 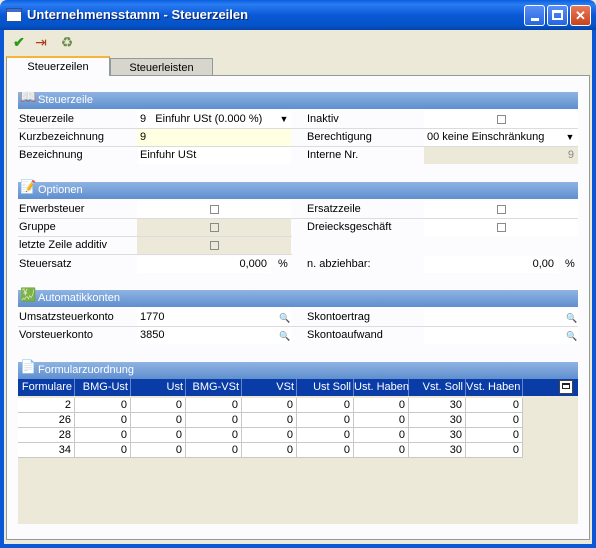 What do you see at coordinates (51, 155) in the screenshot?
I see `bezeichnung-label: Bezeichnung` at bounding box center [51, 155].